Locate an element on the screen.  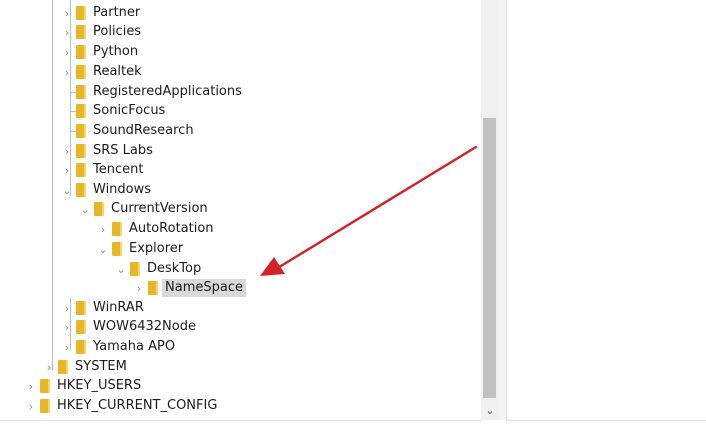
tree-item-label: AutoRotation is located at coordinates (171, 228).